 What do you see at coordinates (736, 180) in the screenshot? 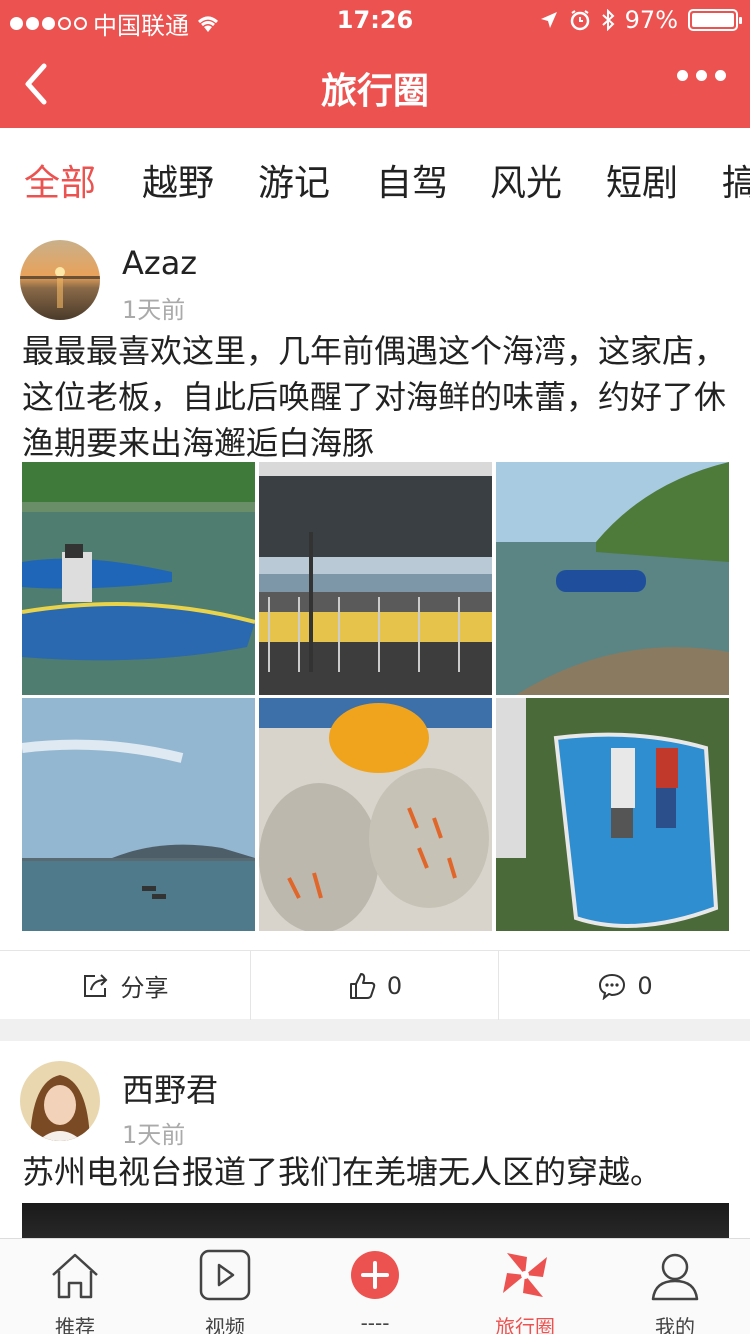
I see `tab-funny: 搞` at bounding box center [736, 180].